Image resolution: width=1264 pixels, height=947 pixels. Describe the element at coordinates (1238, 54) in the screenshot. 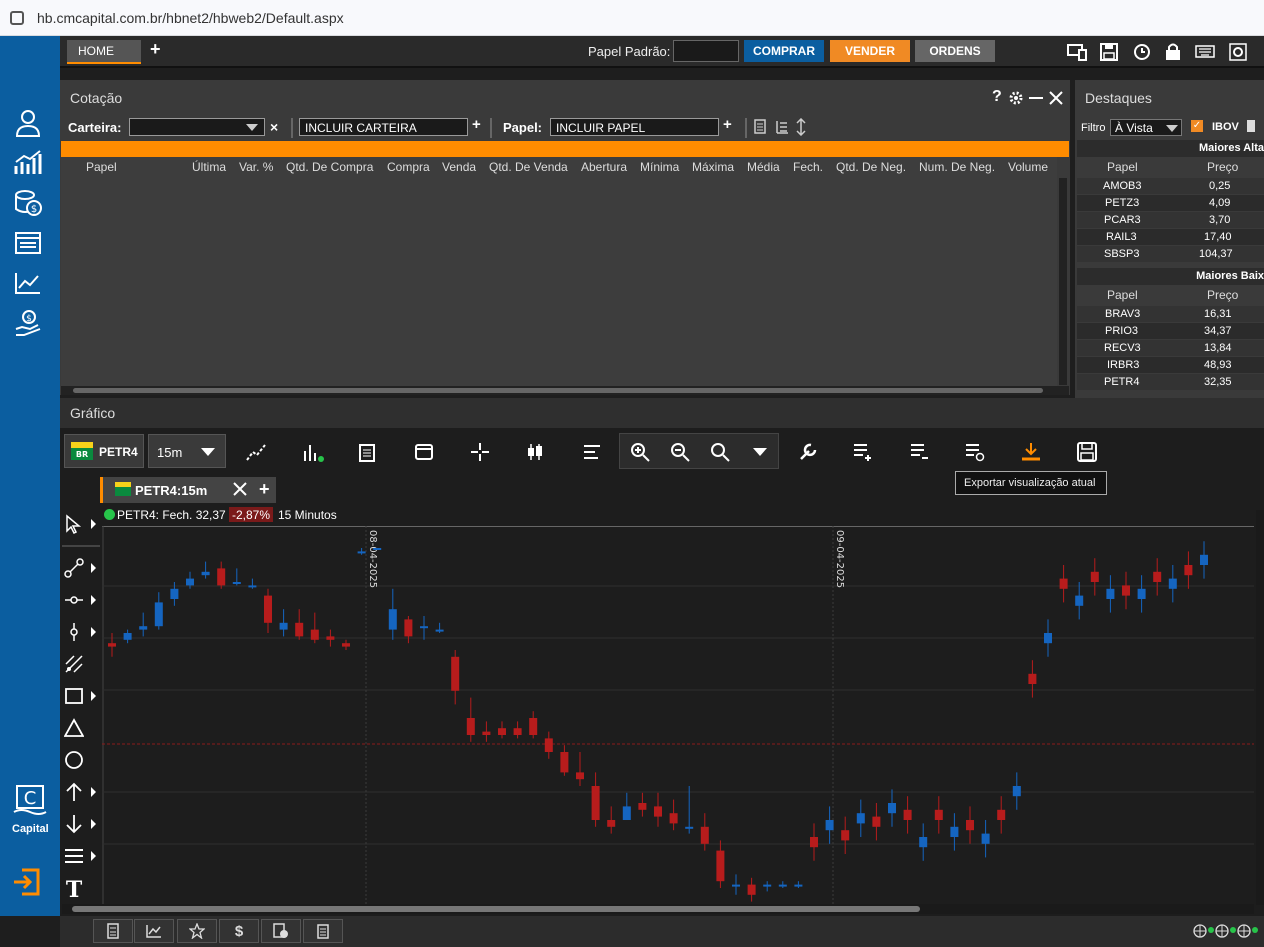

I see `settings-icon` at that location.